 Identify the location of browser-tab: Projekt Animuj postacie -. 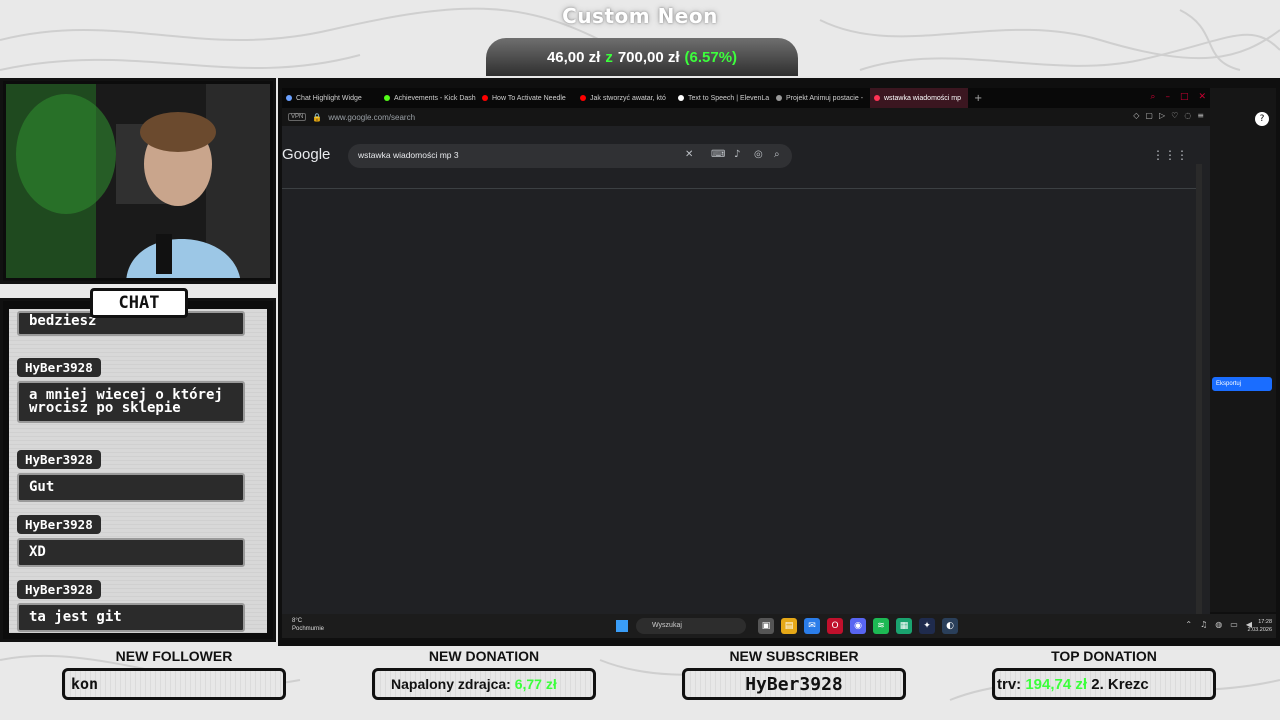
(821, 98).